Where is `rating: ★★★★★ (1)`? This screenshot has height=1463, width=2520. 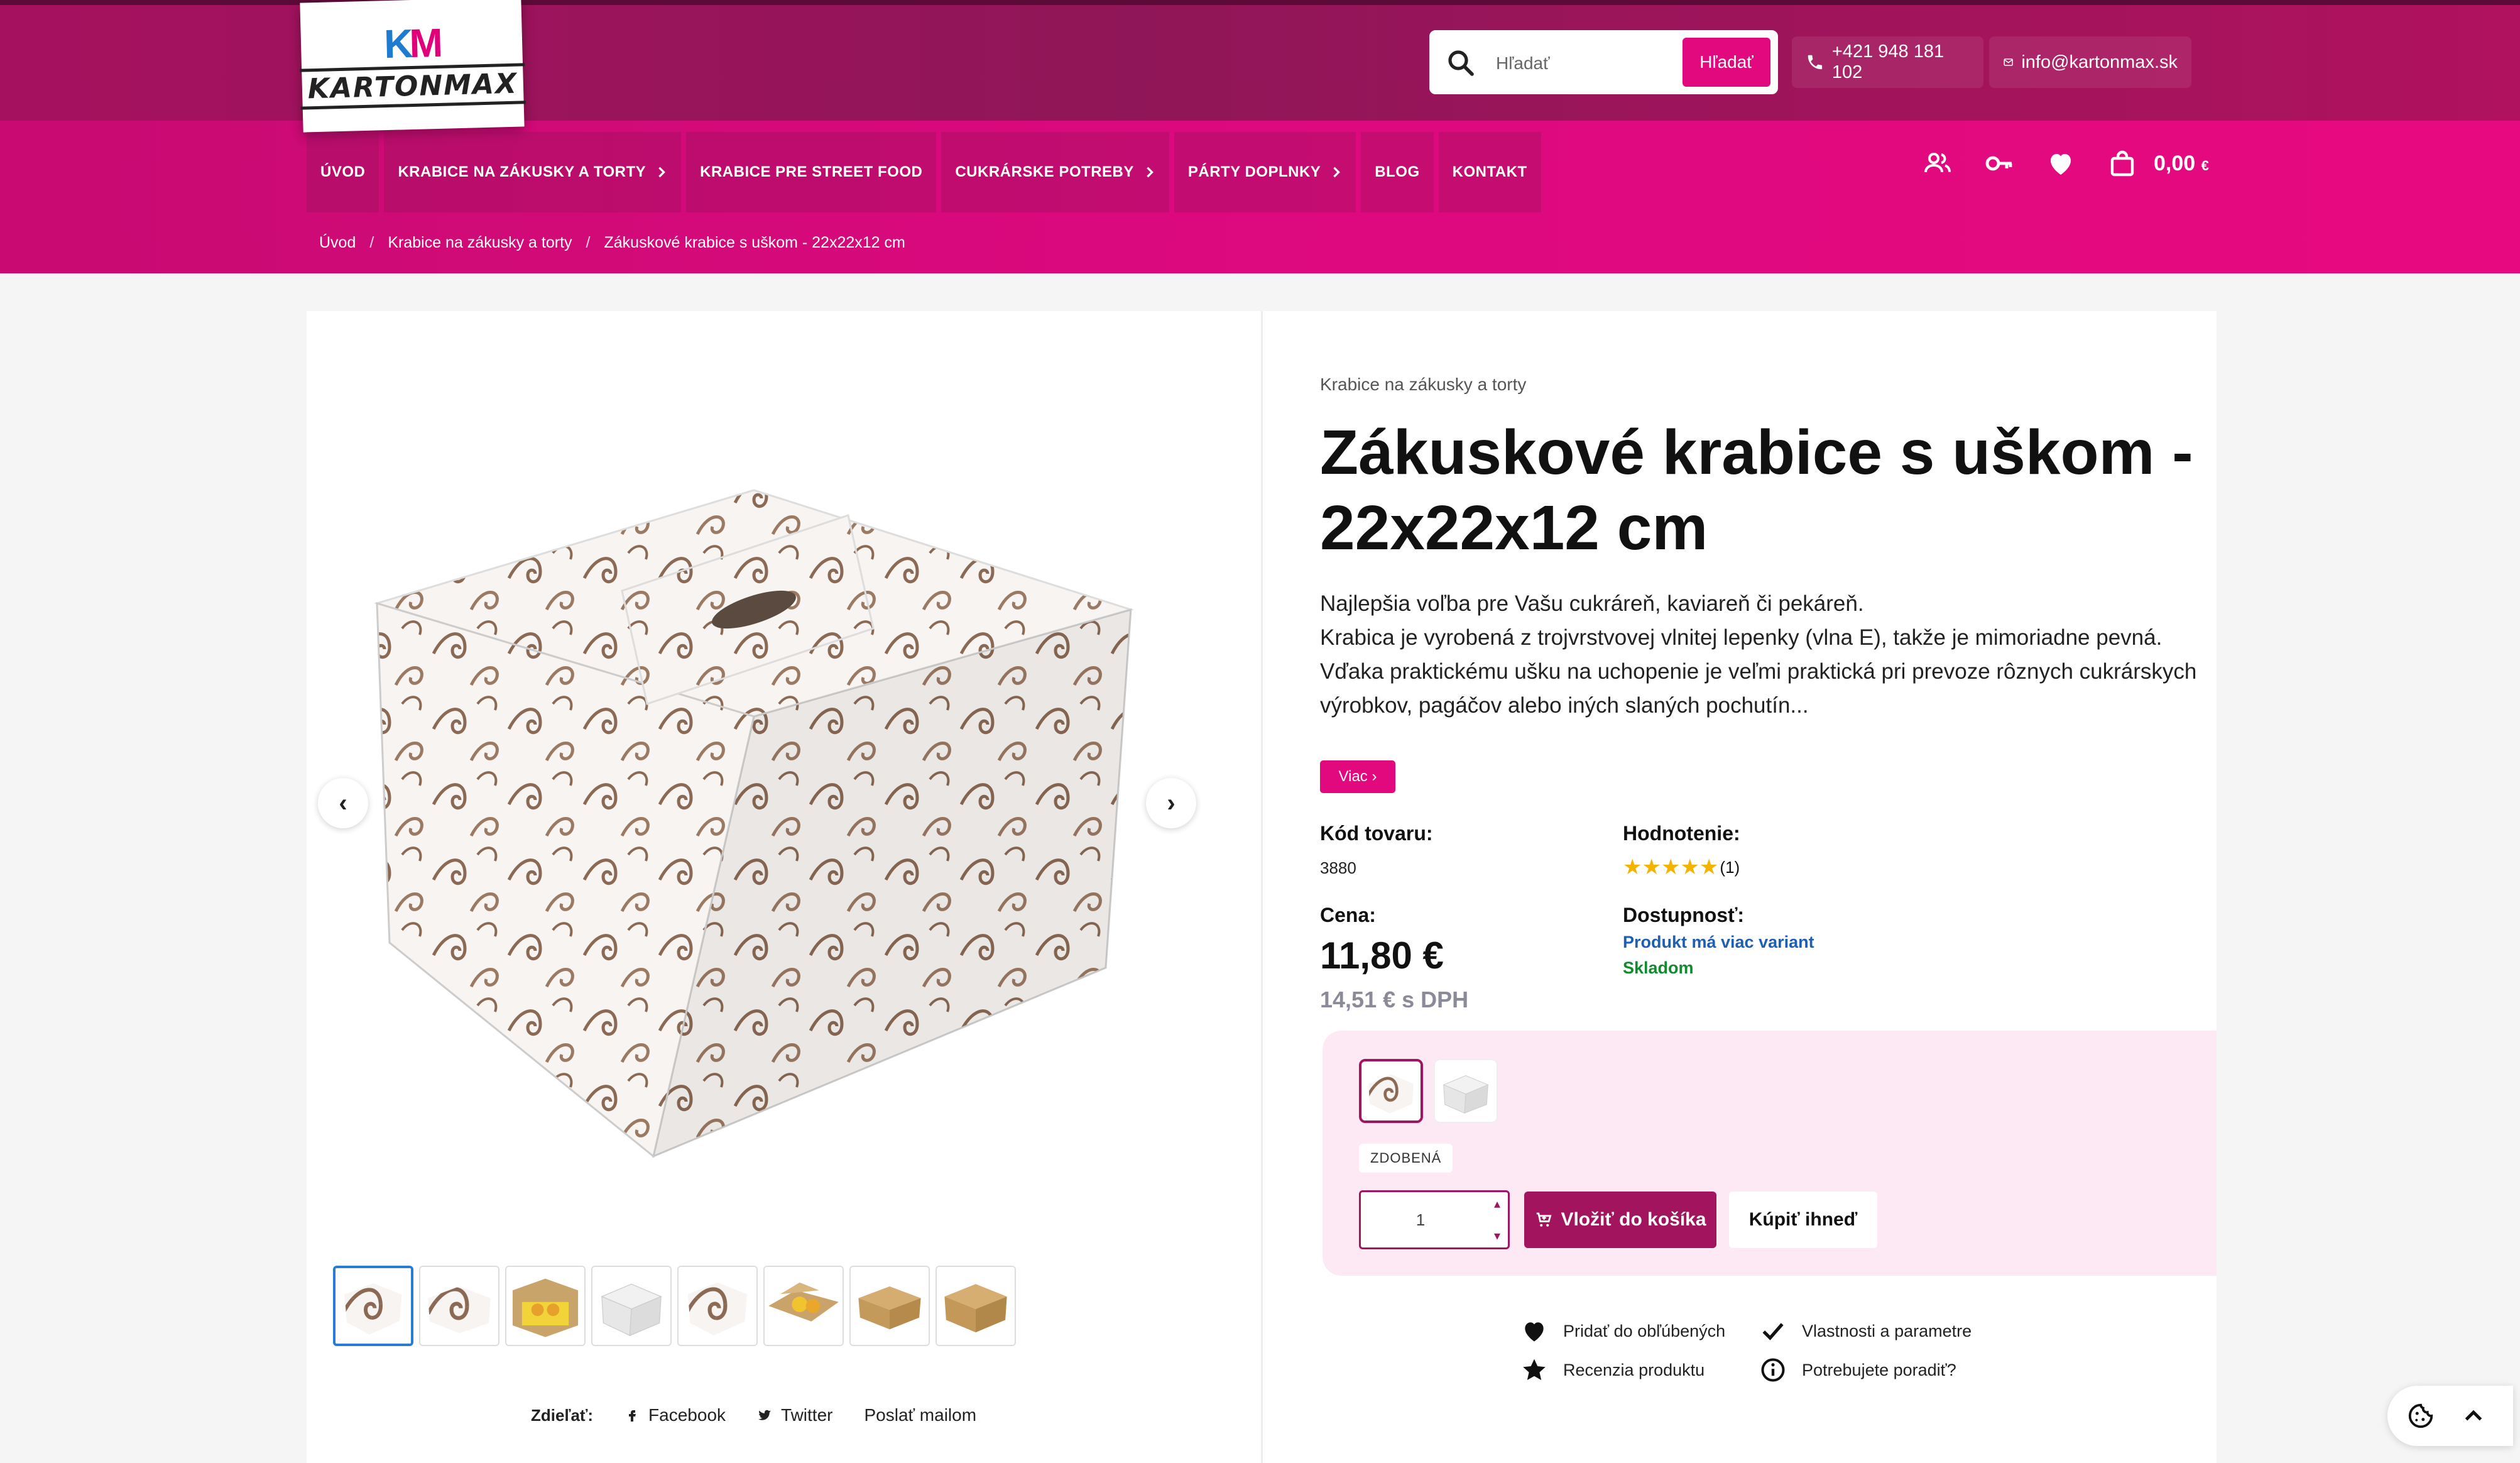
rating: ★★★★★ (1) is located at coordinates (1681, 867).